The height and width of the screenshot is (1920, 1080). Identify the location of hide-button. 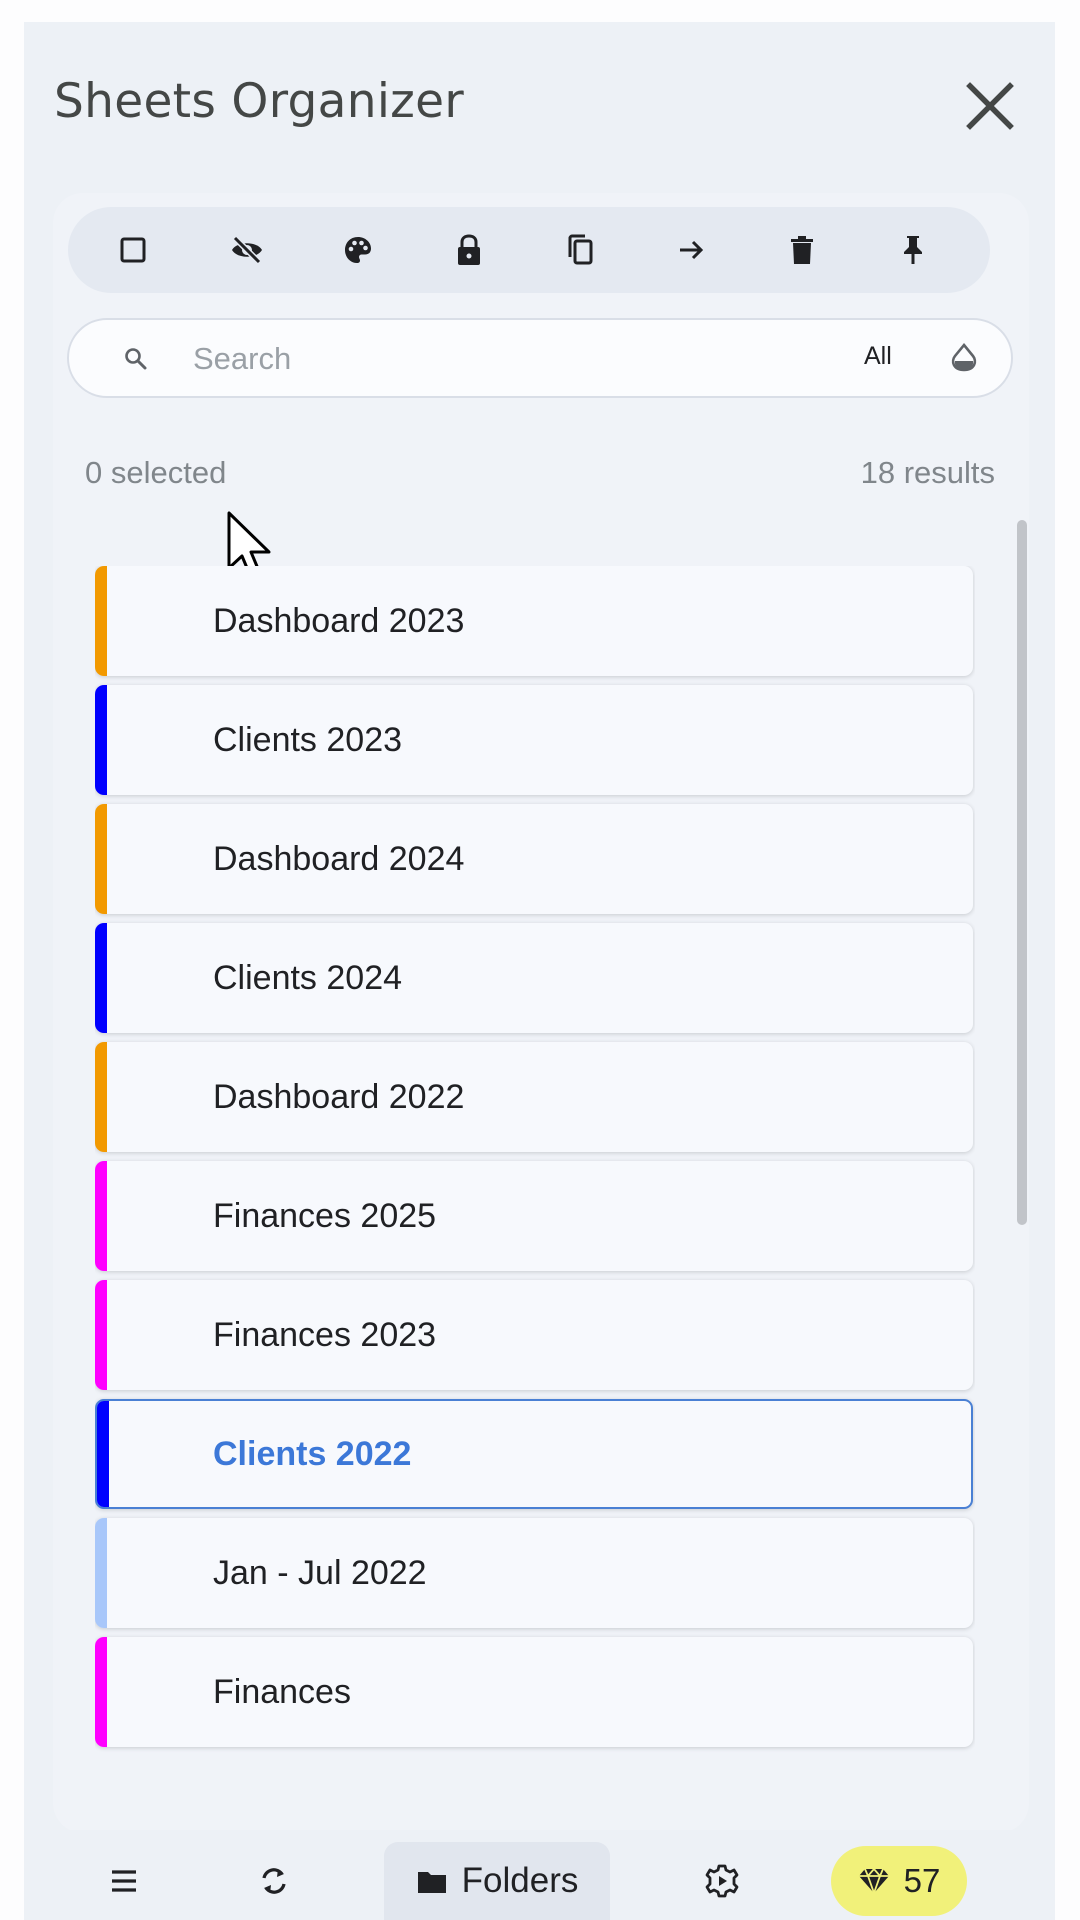
(247, 250).